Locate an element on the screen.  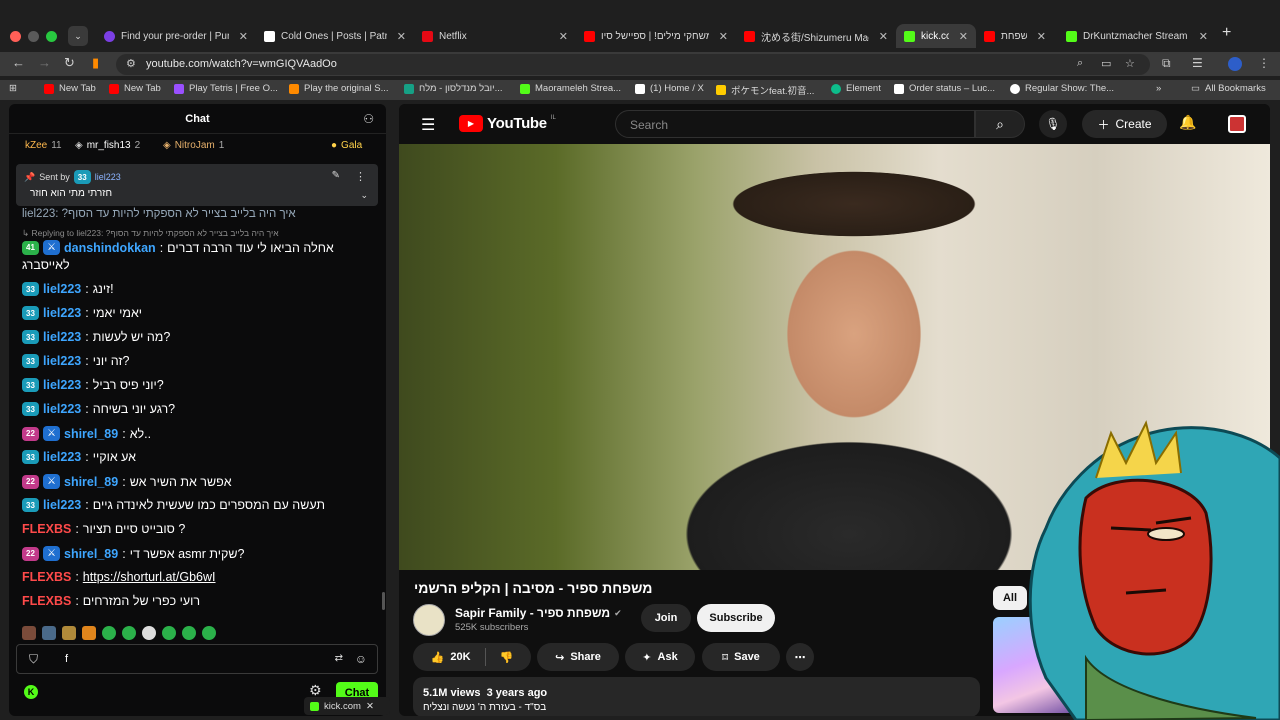
expand-chevron-icon: ⌄ is located at coordinates (364, 195).